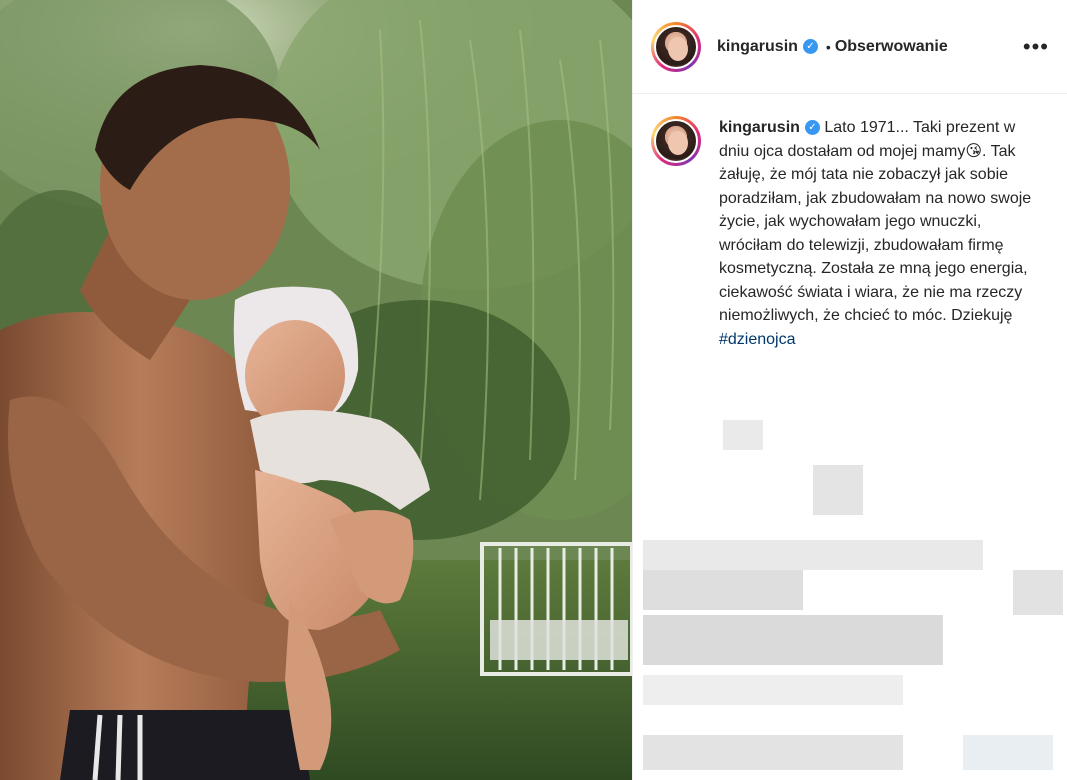 The width and height of the screenshot is (1067, 780). I want to click on more-options-icon: •••, so click(1036, 46).